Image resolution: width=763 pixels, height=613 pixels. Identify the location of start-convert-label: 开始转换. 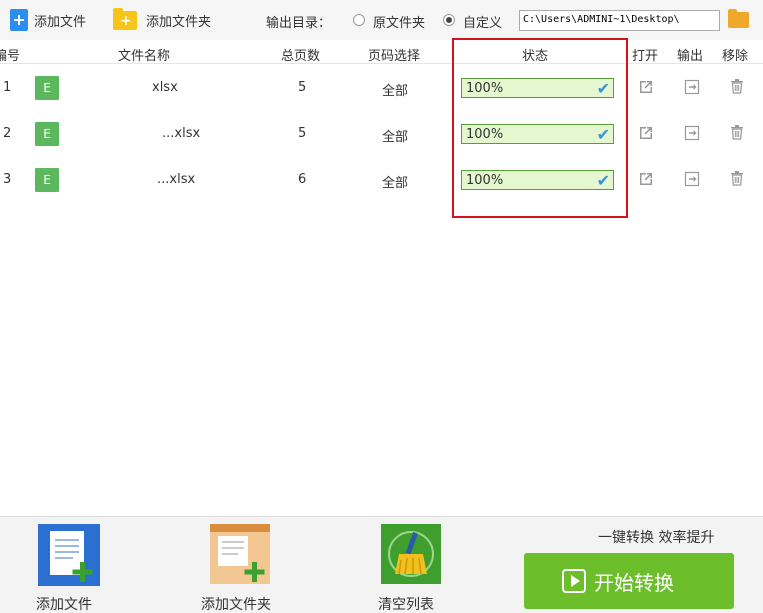
(634, 582).